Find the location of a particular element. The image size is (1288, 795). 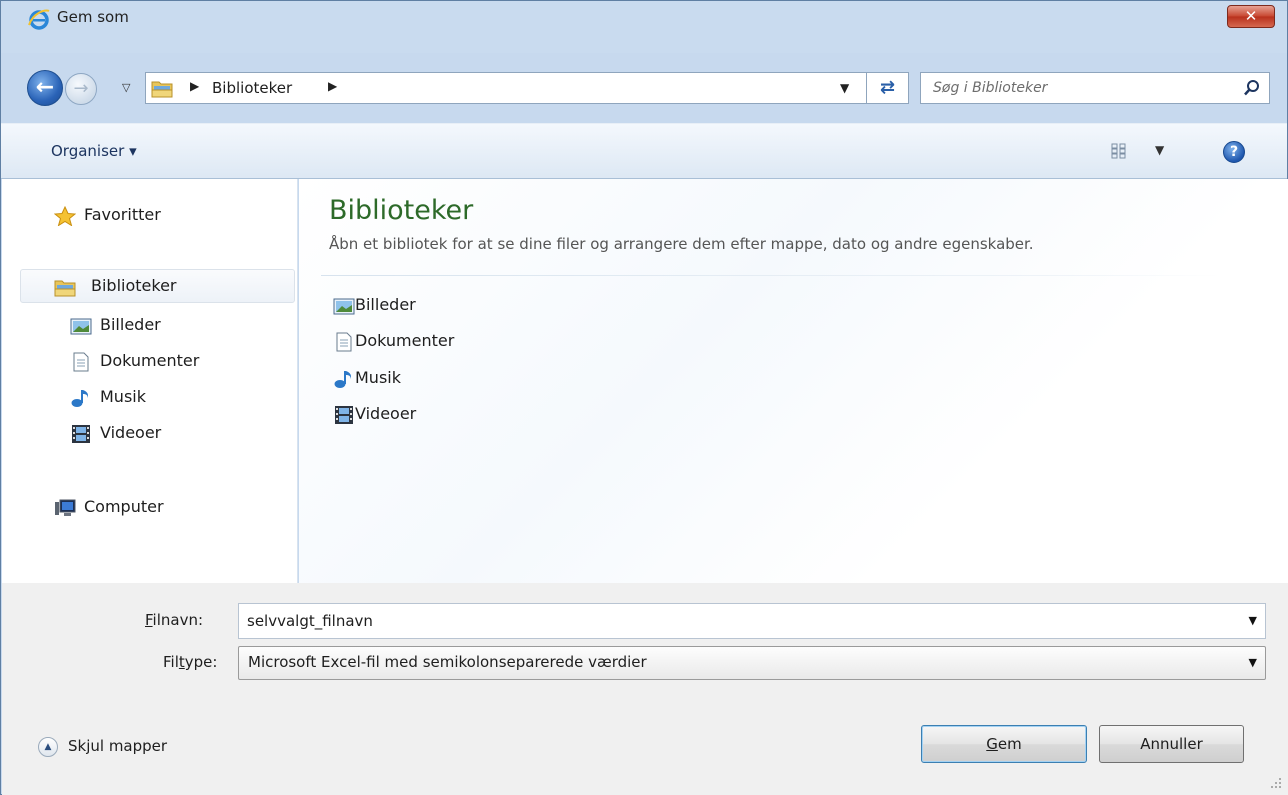

sidebar-item-dokumenter: Dokumenter is located at coordinates (170, 362).